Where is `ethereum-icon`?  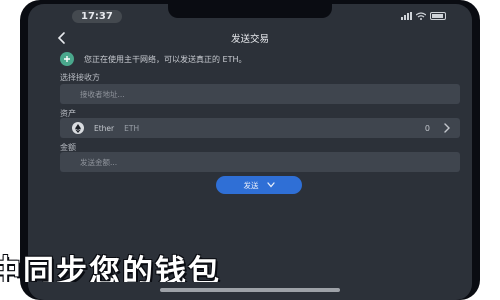
ethereum-icon is located at coordinates (78, 128).